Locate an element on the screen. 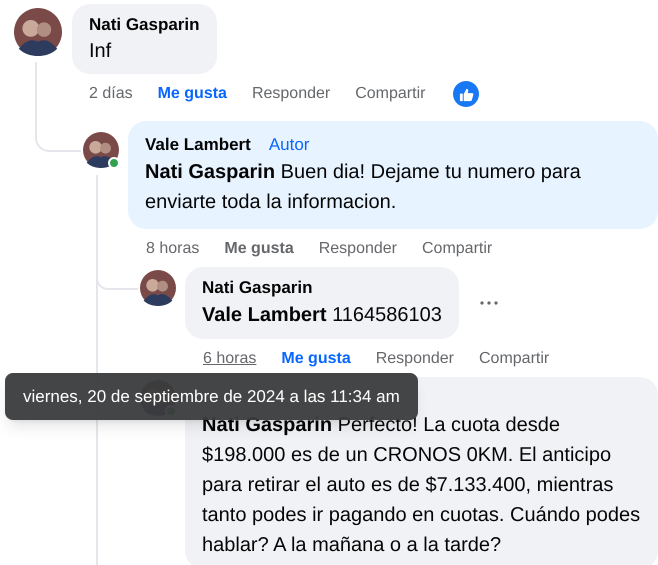  more-icon is located at coordinates (489, 303).